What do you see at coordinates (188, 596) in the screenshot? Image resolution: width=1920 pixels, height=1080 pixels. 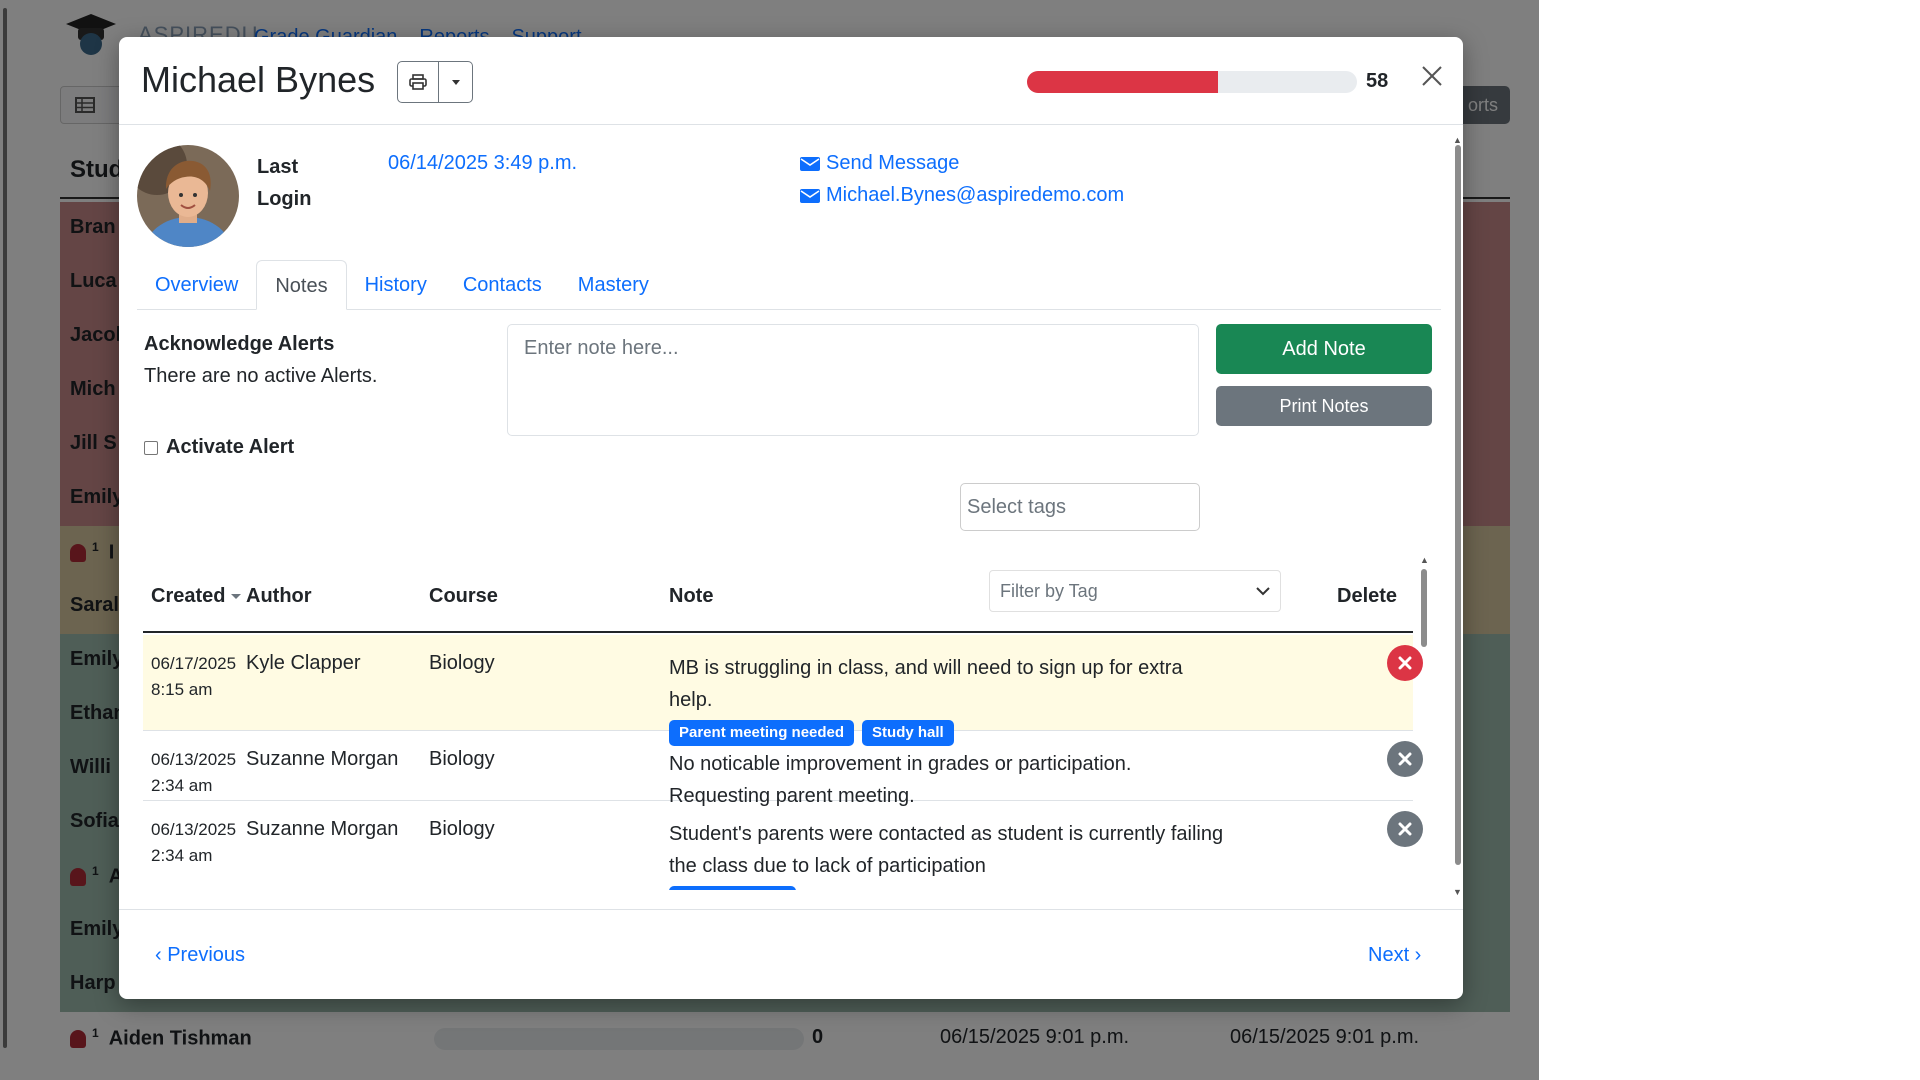 I see `column-created-label: Created` at bounding box center [188, 596].